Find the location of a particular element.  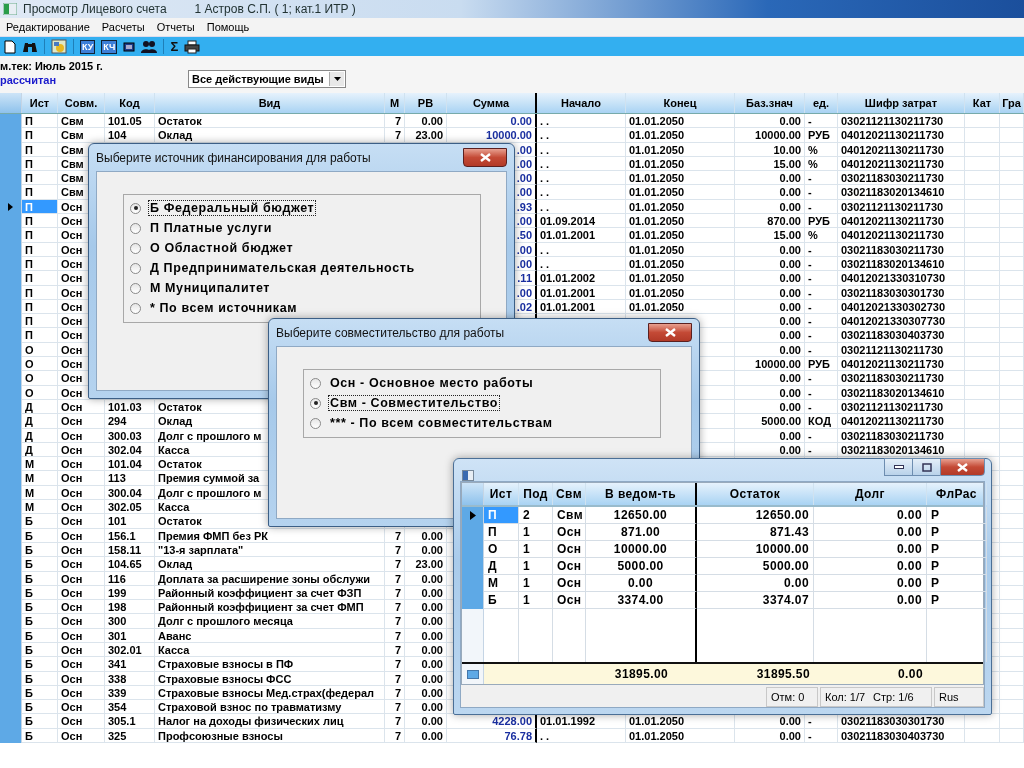

table-cell: РУБ is located at coordinates (821, 135).